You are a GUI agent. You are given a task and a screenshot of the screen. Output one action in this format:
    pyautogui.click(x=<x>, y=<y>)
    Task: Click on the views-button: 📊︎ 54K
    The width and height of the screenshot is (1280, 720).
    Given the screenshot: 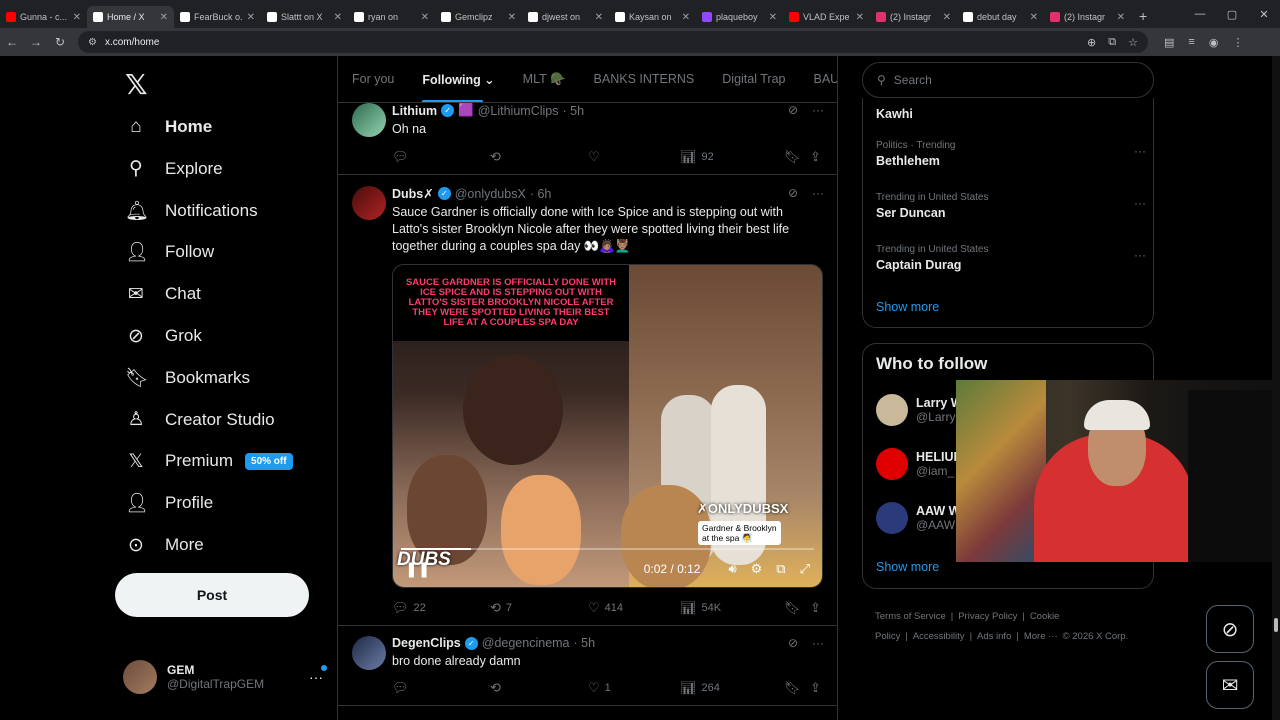 What is the action you would take?
    pyautogui.click(x=732, y=608)
    